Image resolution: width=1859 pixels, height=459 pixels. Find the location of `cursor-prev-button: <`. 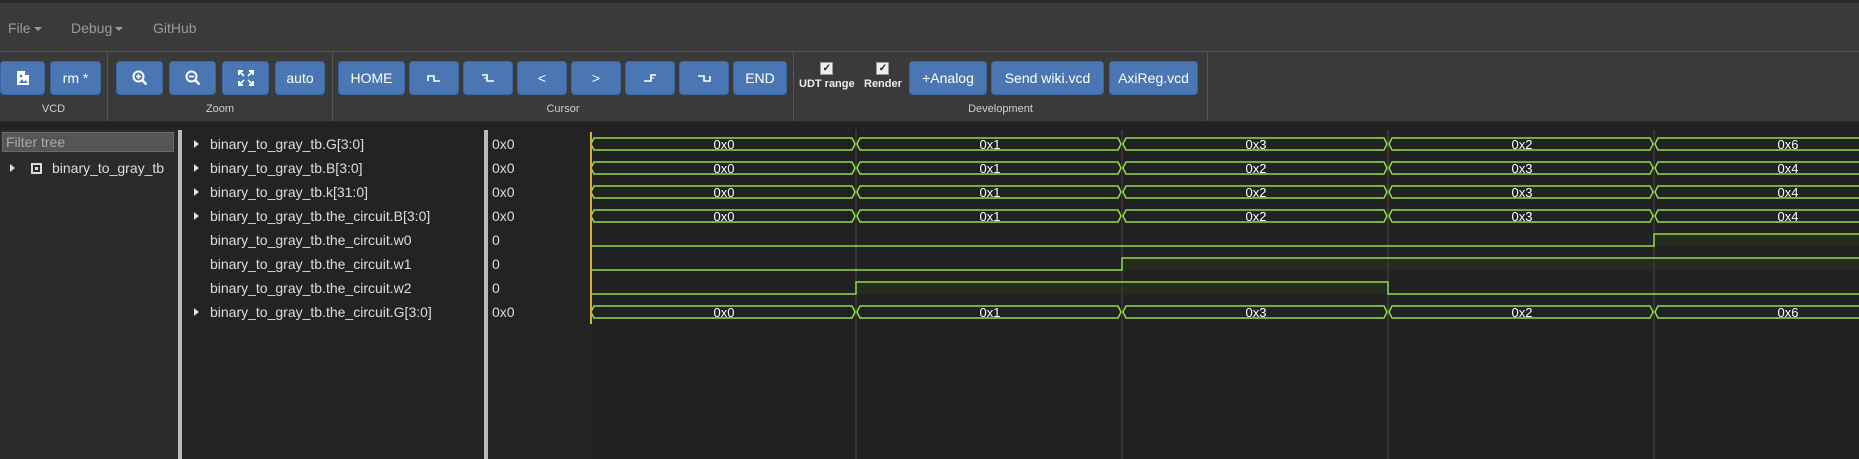

cursor-prev-button: < is located at coordinates (542, 78).